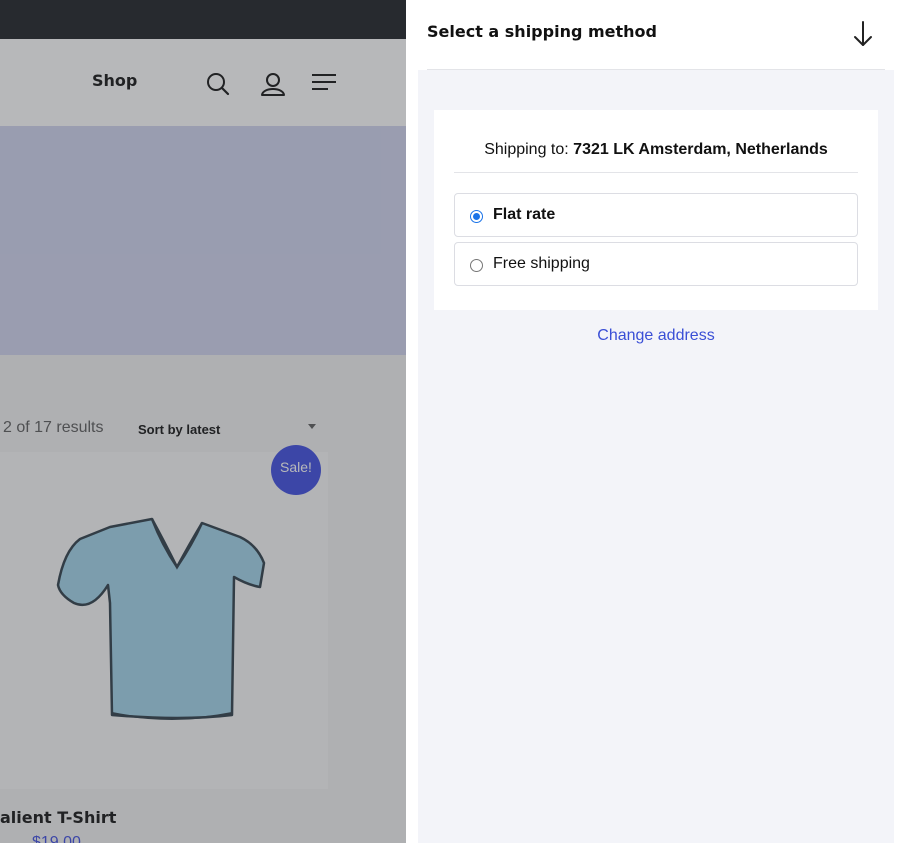 The height and width of the screenshot is (843, 905). What do you see at coordinates (656, 172) in the screenshot?
I see `shipping-to-divider` at bounding box center [656, 172].